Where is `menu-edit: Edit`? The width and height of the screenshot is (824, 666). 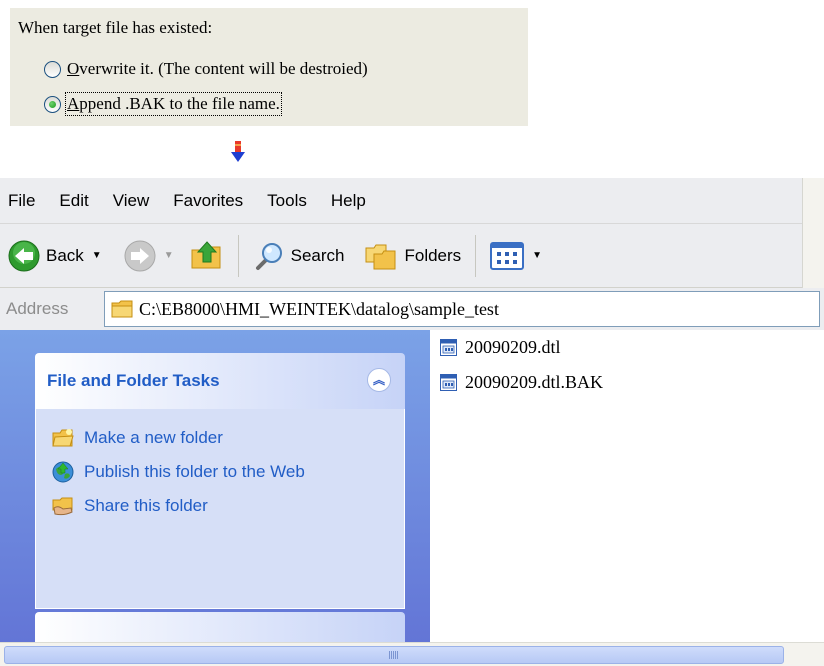
menu-edit: Edit is located at coordinates (73, 201).